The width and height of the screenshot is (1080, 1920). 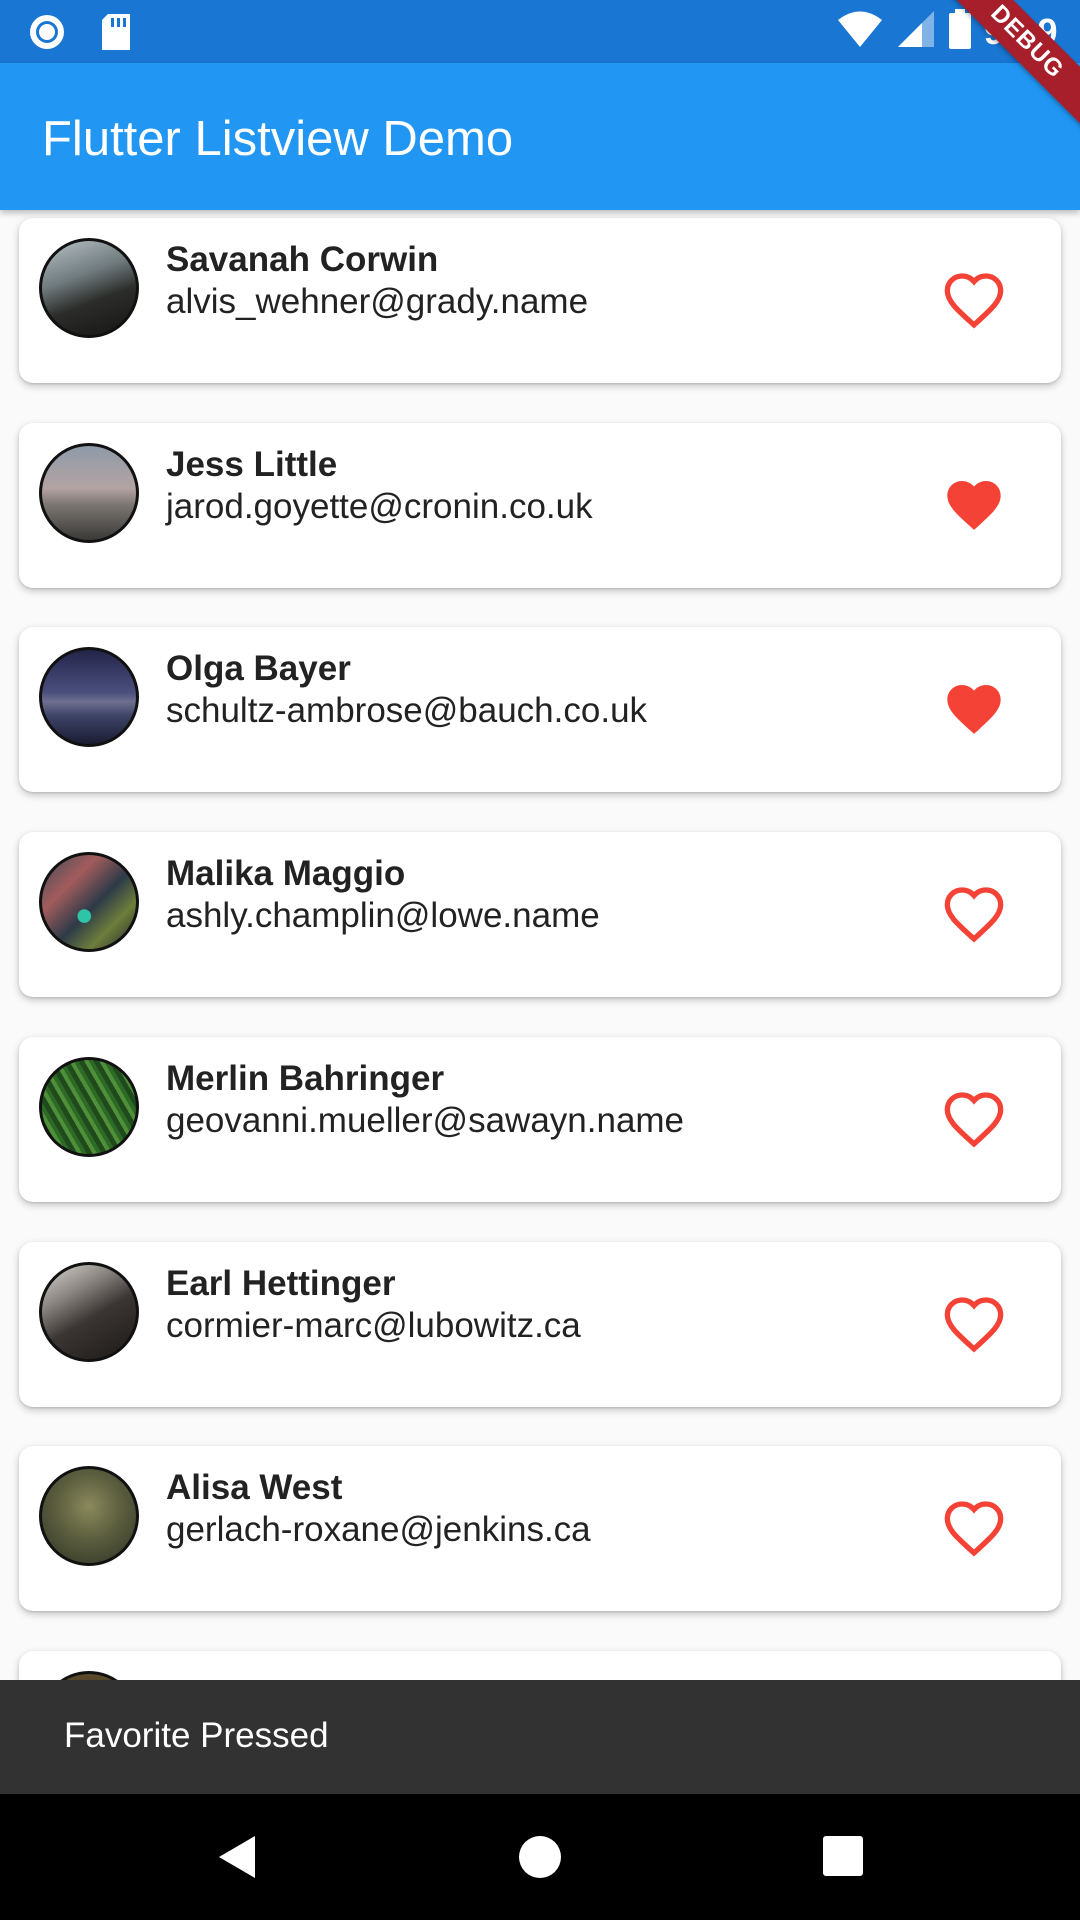 I want to click on back-button, so click(x=238, y=1857).